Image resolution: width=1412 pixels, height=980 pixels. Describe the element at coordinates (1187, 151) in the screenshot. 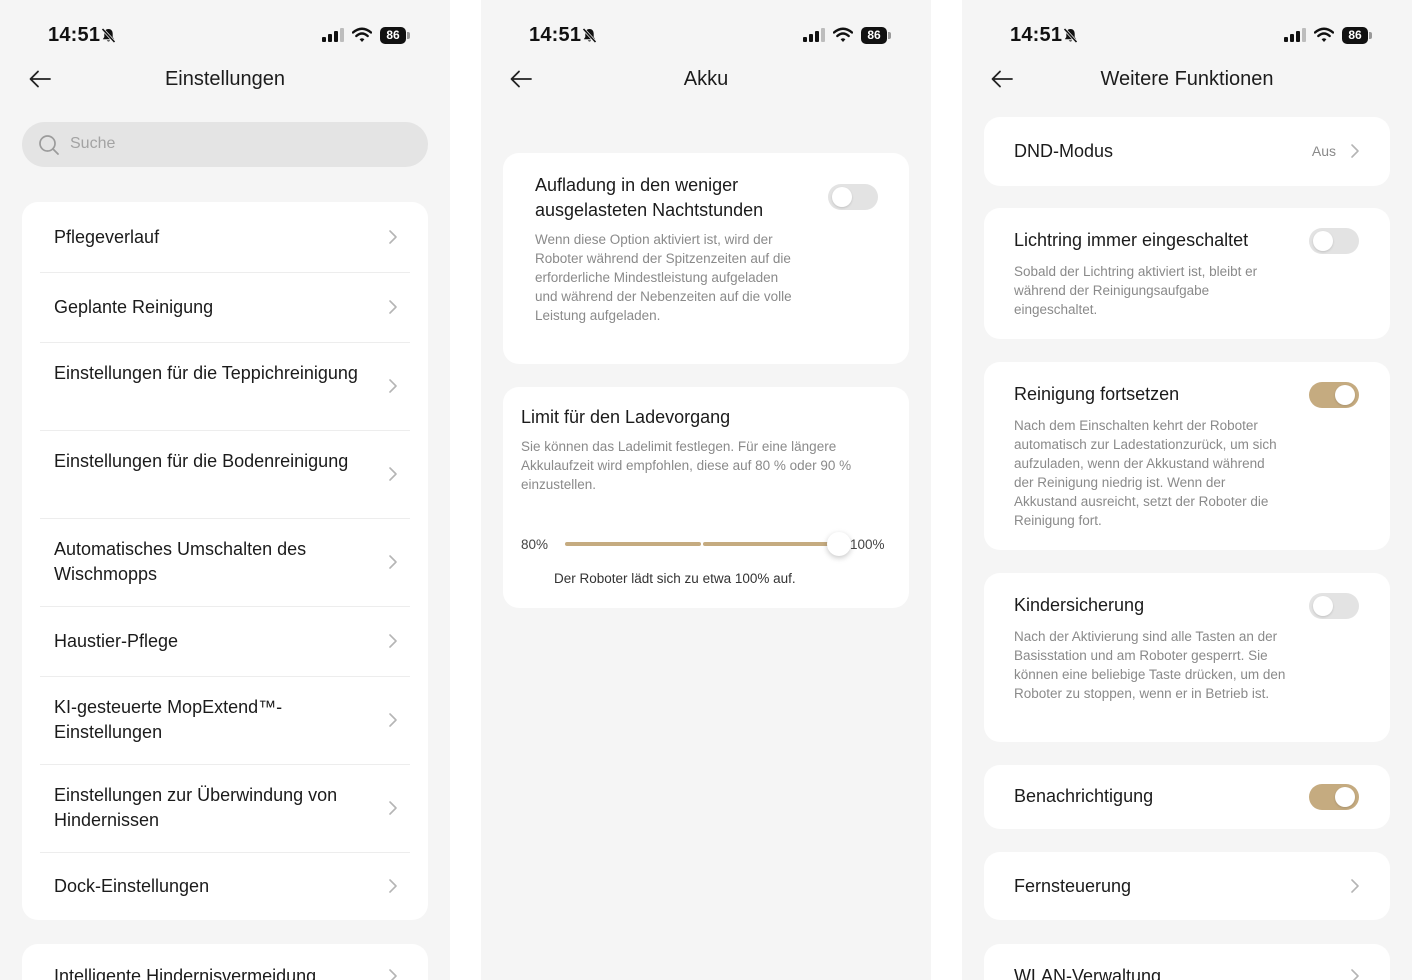

I see `dnd-mode-row: DND-Modus Aus` at that location.